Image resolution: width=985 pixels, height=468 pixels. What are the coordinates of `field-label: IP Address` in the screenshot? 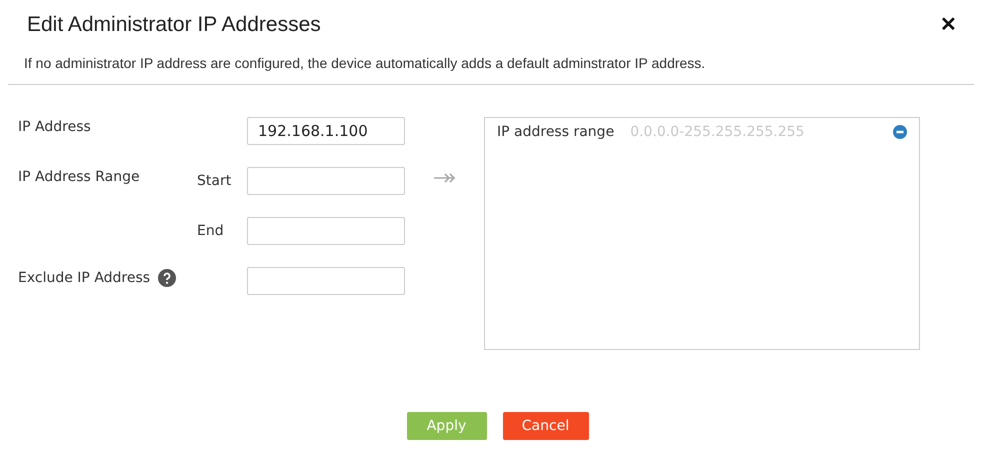 It's located at (54, 127).